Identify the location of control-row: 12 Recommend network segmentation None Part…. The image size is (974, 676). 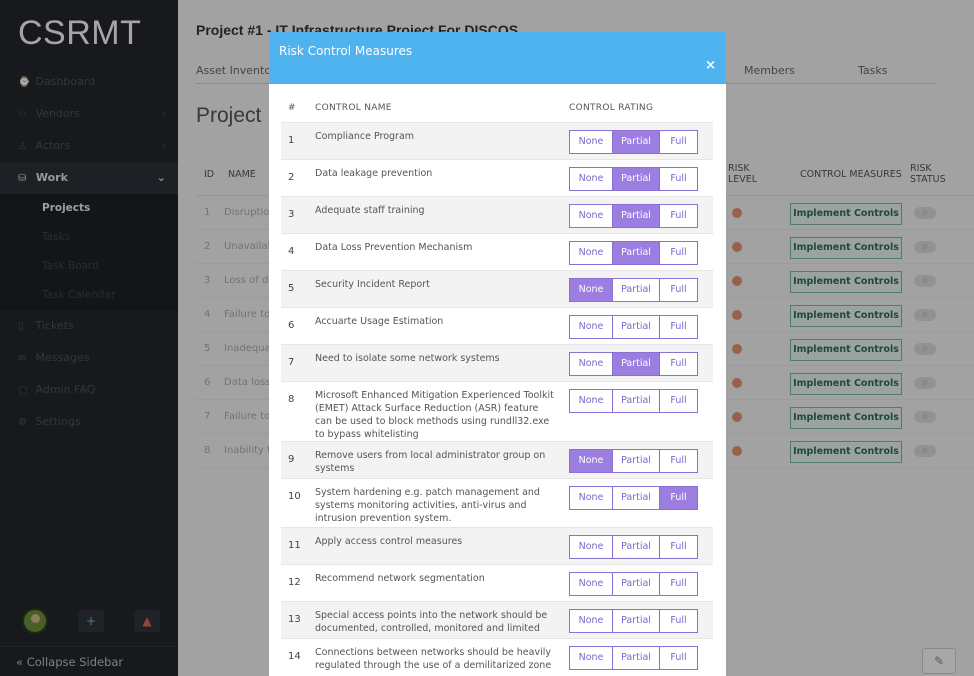
(497, 582).